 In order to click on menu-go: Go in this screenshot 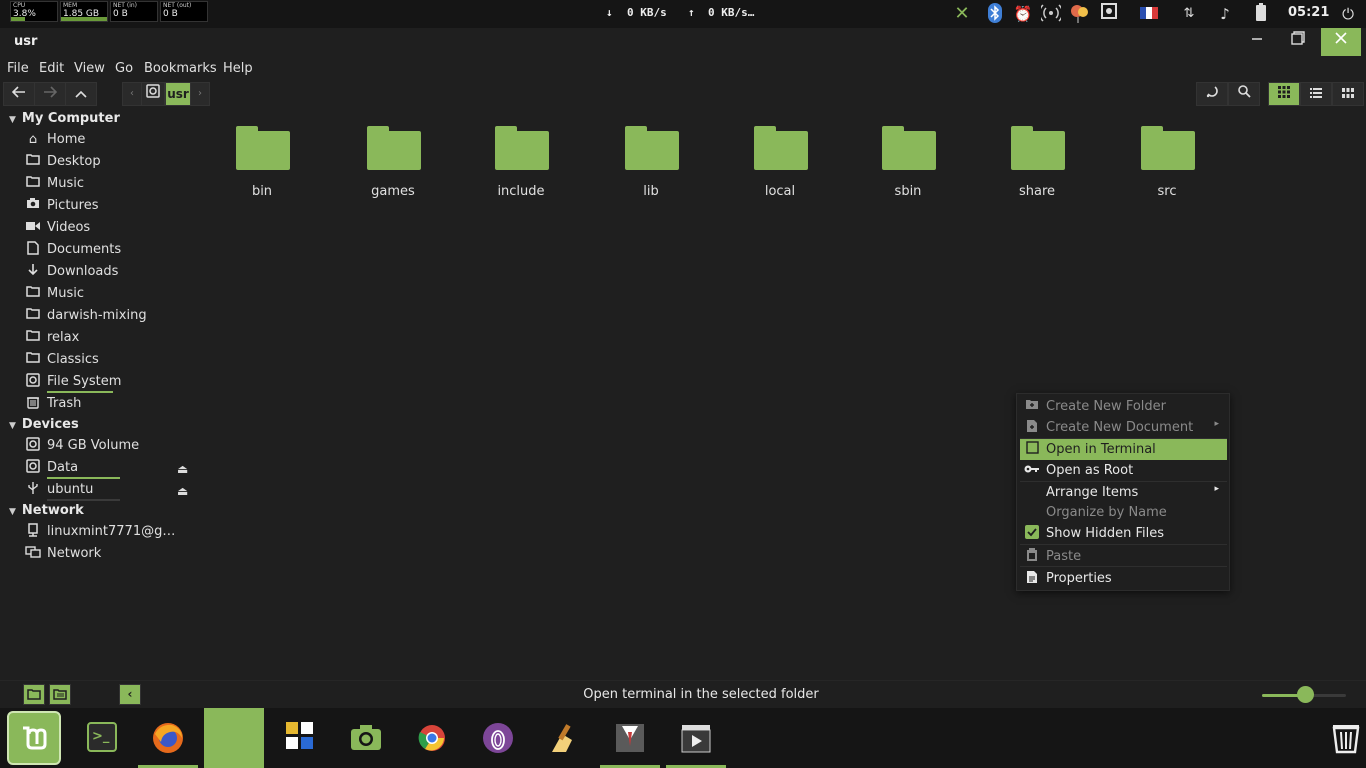, I will do `click(124, 68)`.